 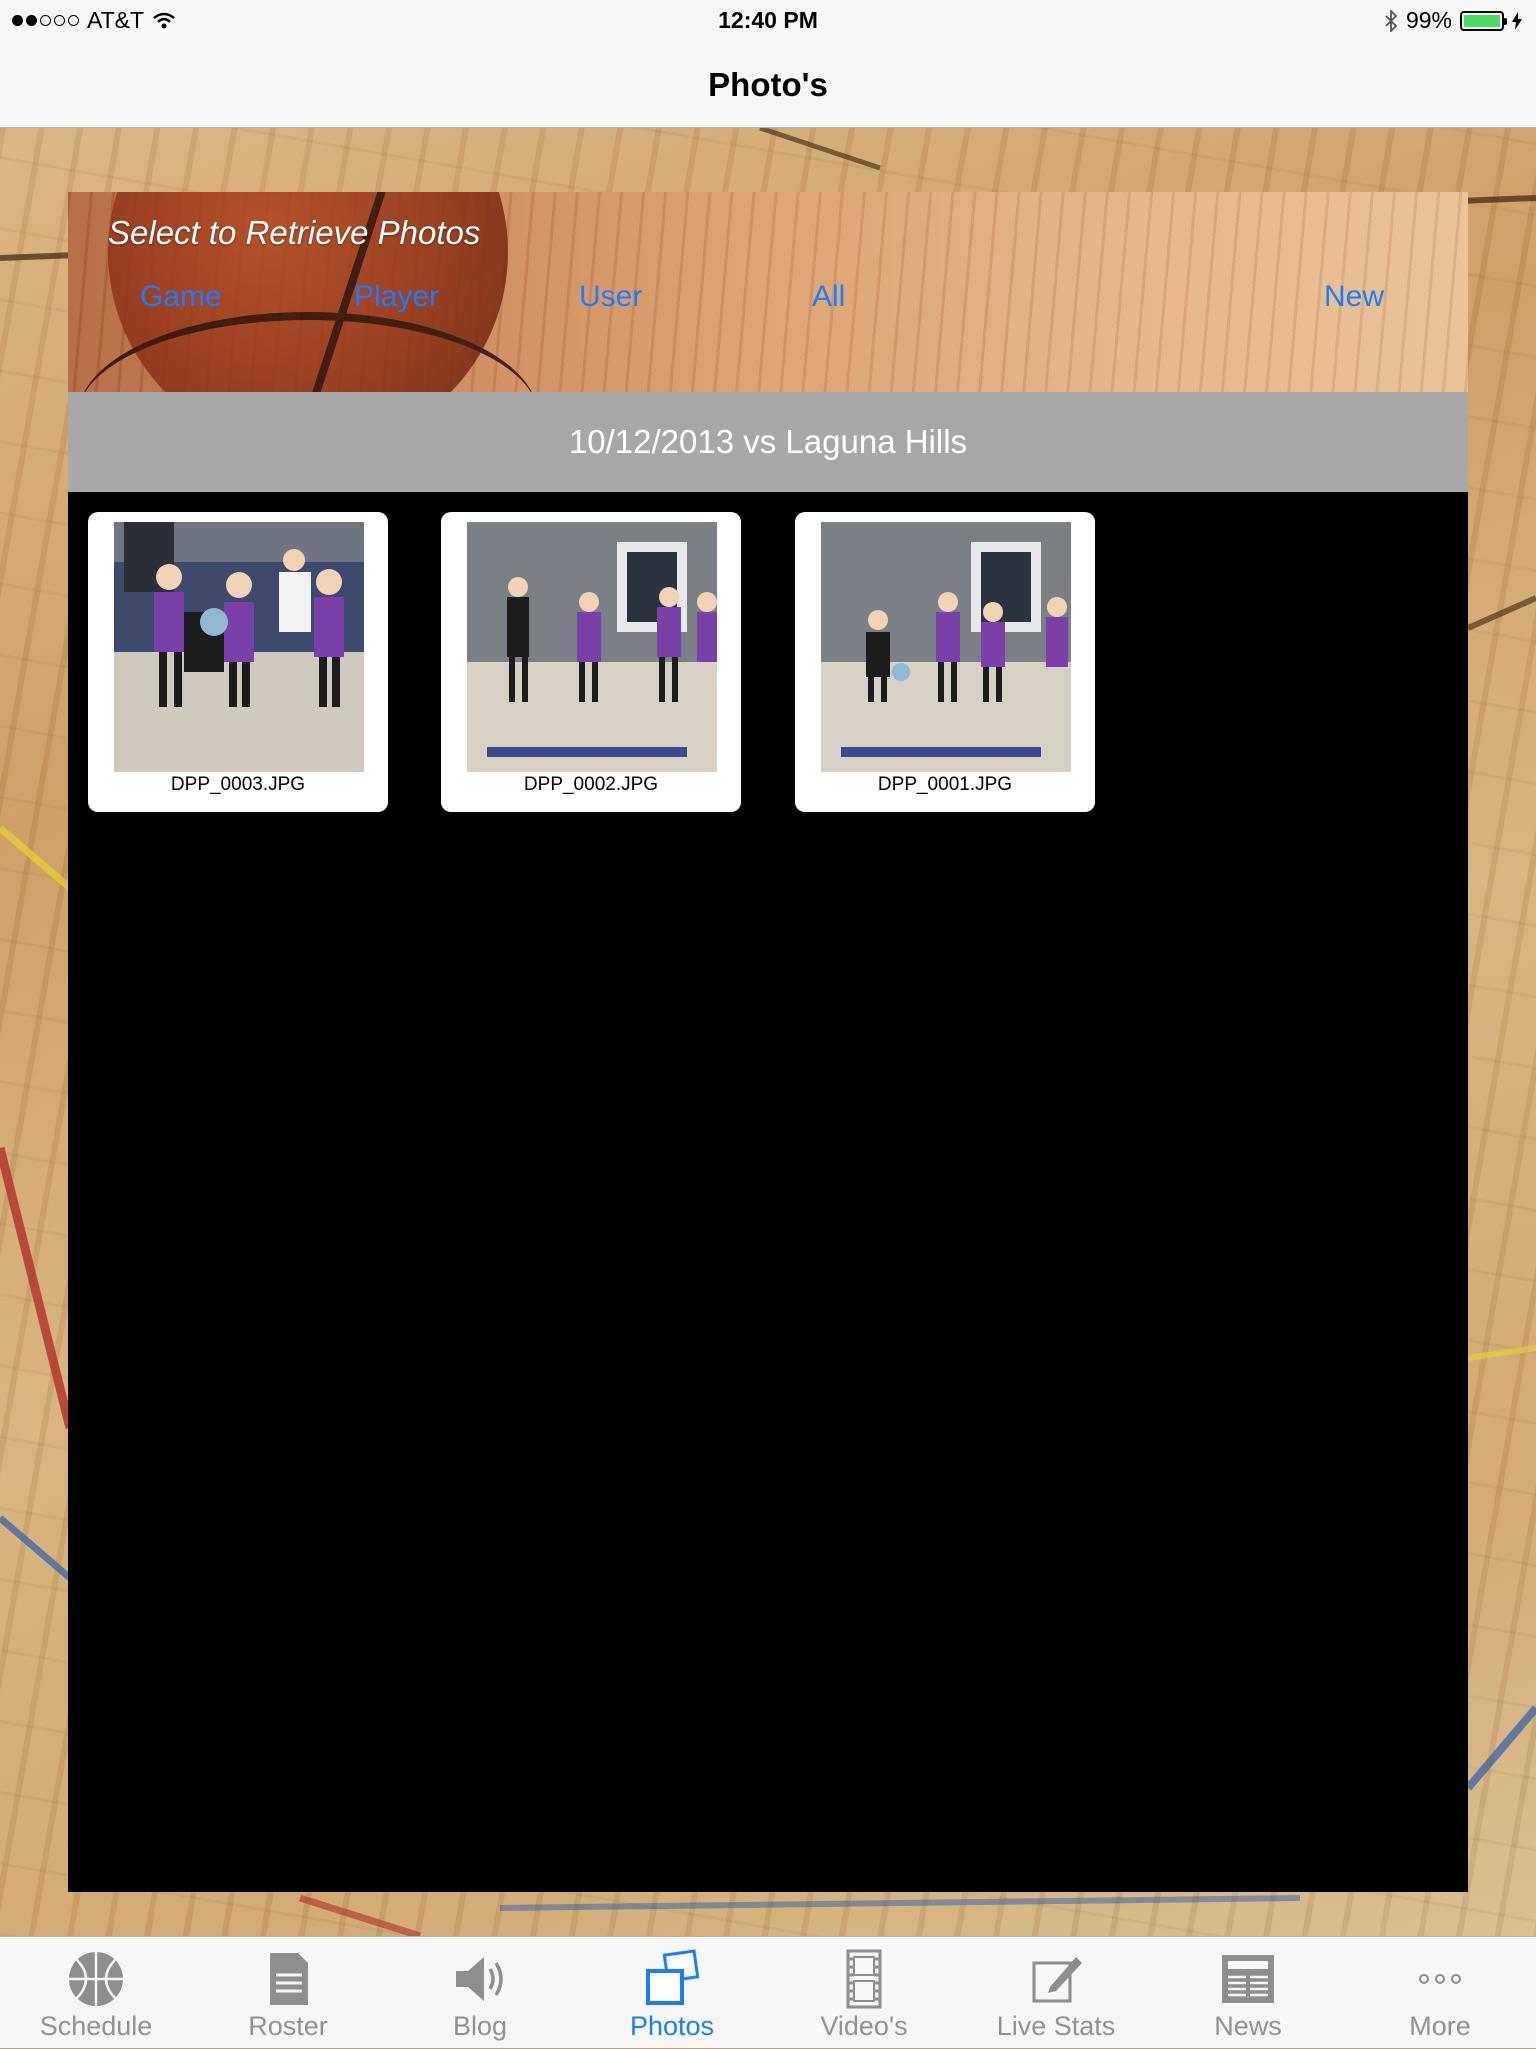 I want to click on tab-blog: Blog, so click(x=480, y=1993).